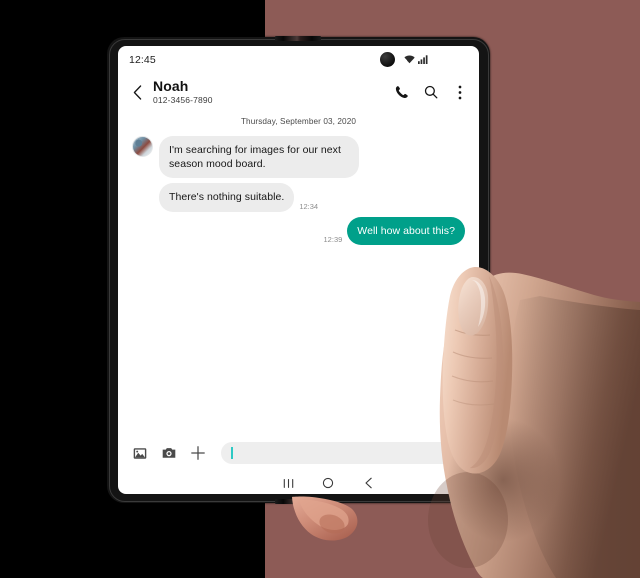 The height and width of the screenshot is (578, 640). What do you see at coordinates (137, 92) in the screenshot?
I see `chevron-left-icon` at bounding box center [137, 92].